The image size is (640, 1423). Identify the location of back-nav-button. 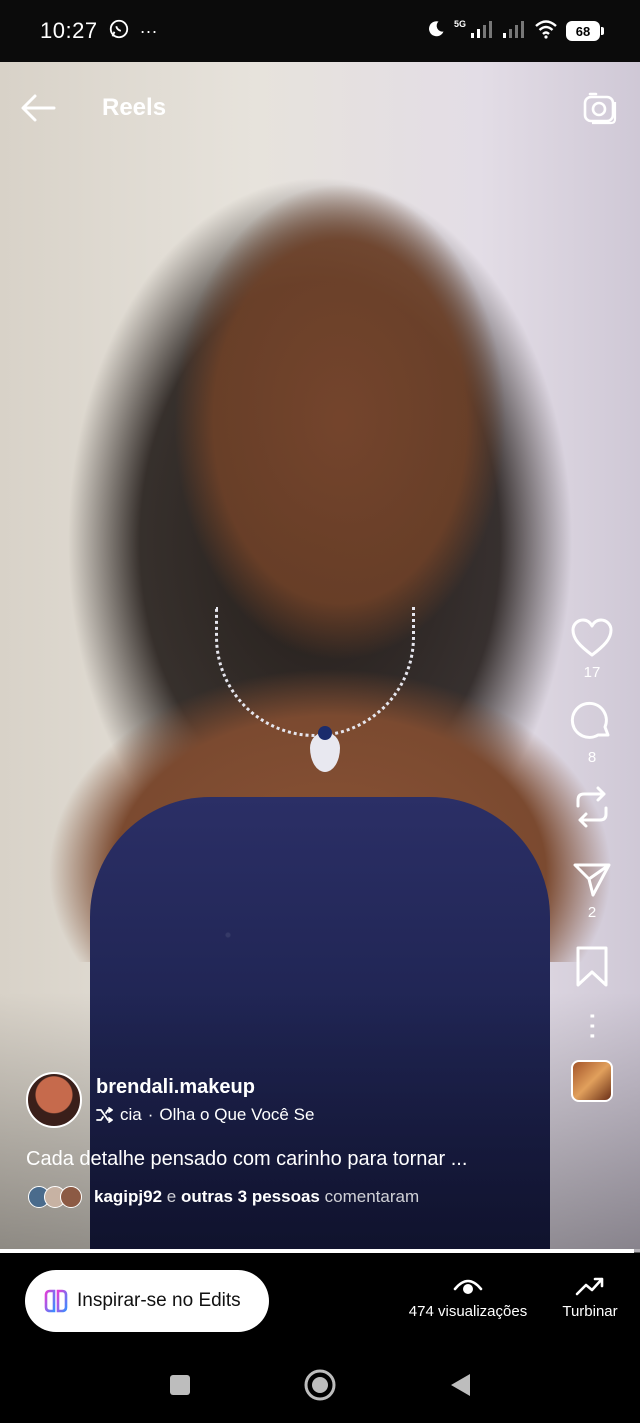
(460, 1385).